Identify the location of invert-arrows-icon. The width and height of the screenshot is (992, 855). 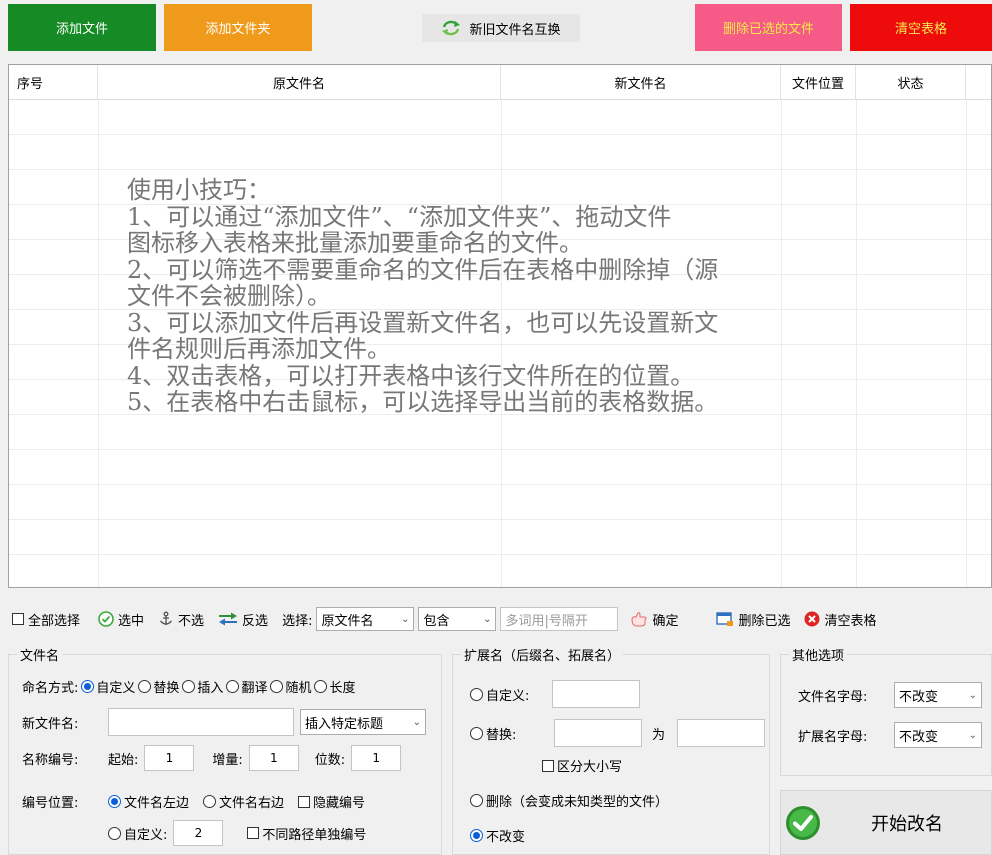
(228, 619).